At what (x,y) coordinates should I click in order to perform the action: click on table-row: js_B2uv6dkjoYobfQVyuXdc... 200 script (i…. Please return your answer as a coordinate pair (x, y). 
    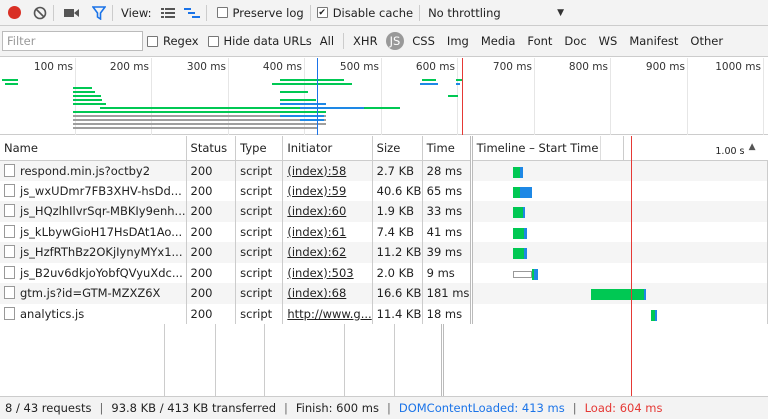
    Looking at the image, I should click on (384, 272).